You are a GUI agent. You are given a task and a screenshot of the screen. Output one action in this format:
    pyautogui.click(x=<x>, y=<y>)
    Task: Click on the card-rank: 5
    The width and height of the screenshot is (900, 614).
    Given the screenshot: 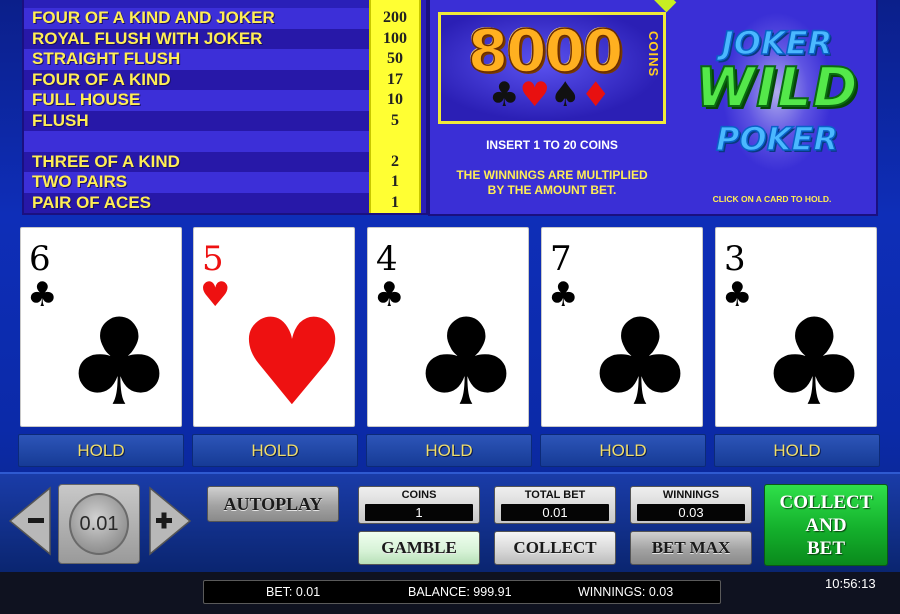 What is the action you would take?
    pyautogui.click(x=213, y=259)
    